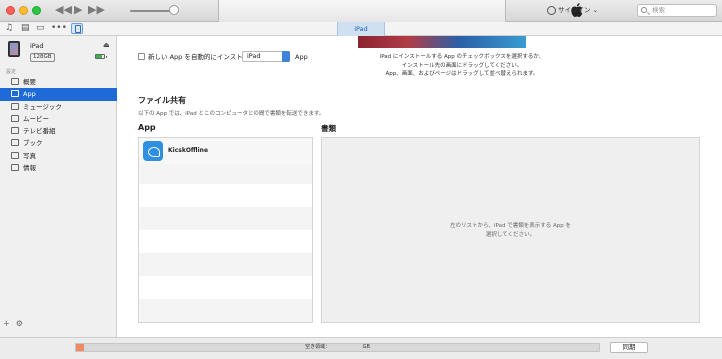 Image resolution: width=722 pixels, height=359 pixels. I want to click on home-screen-preview, so click(442, 42).